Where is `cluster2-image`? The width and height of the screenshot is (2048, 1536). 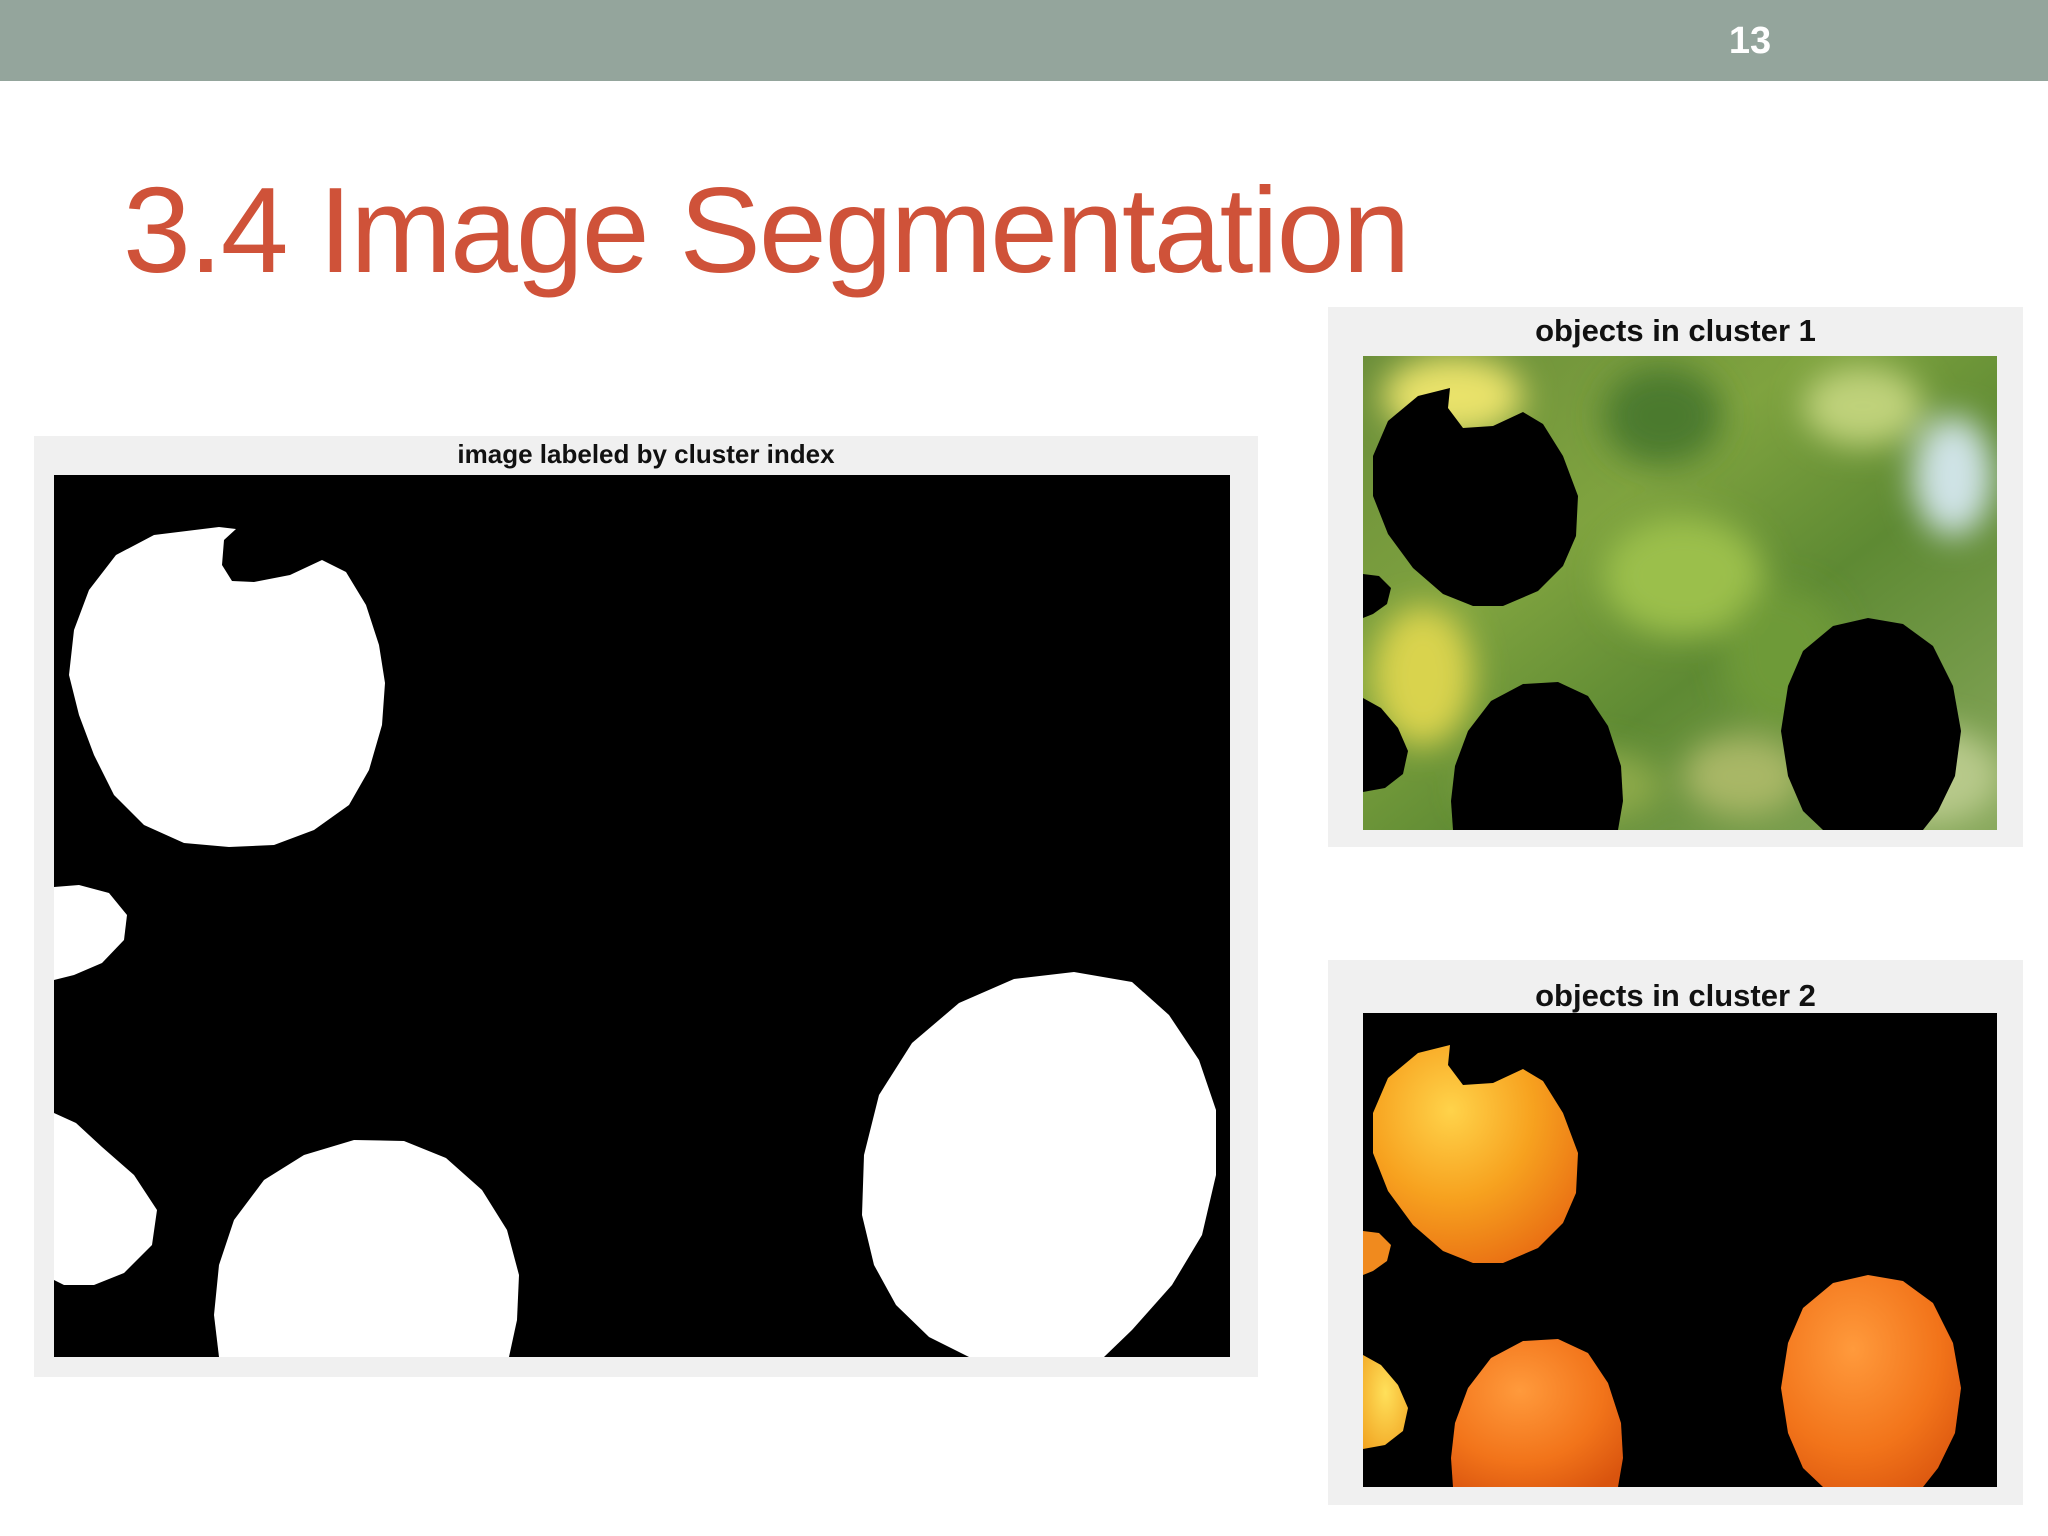
cluster2-image is located at coordinates (1680, 1250).